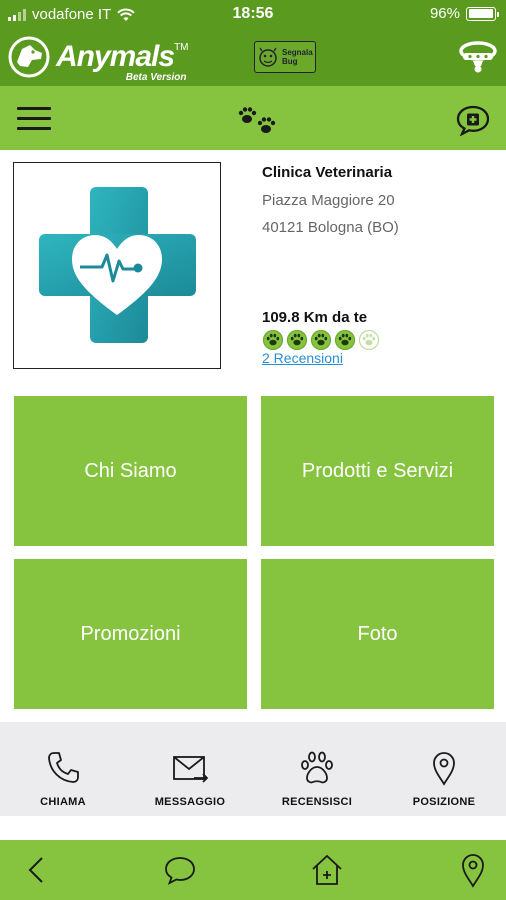 This screenshot has height=900, width=506. What do you see at coordinates (464, 13) in the screenshot?
I see `status-right: 96%` at bounding box center [464, 13].